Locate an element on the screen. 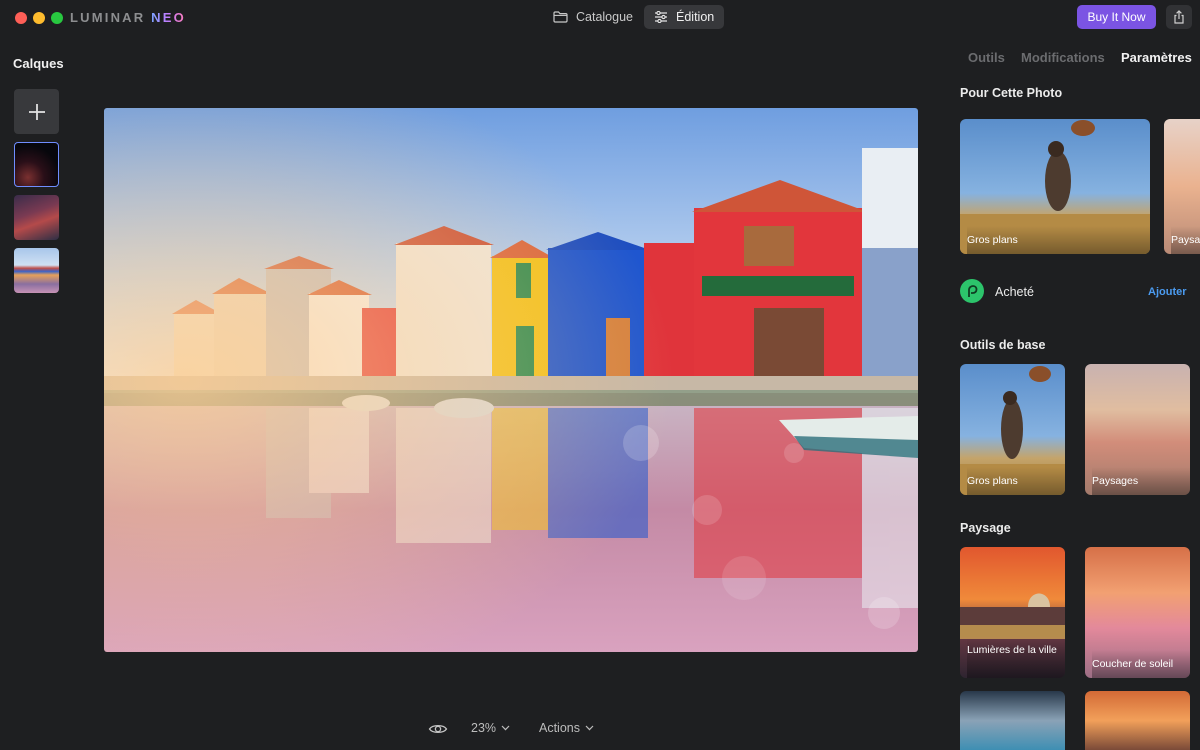  tab-catalogue-label: Catalogue is located at coordinates (604, 17).